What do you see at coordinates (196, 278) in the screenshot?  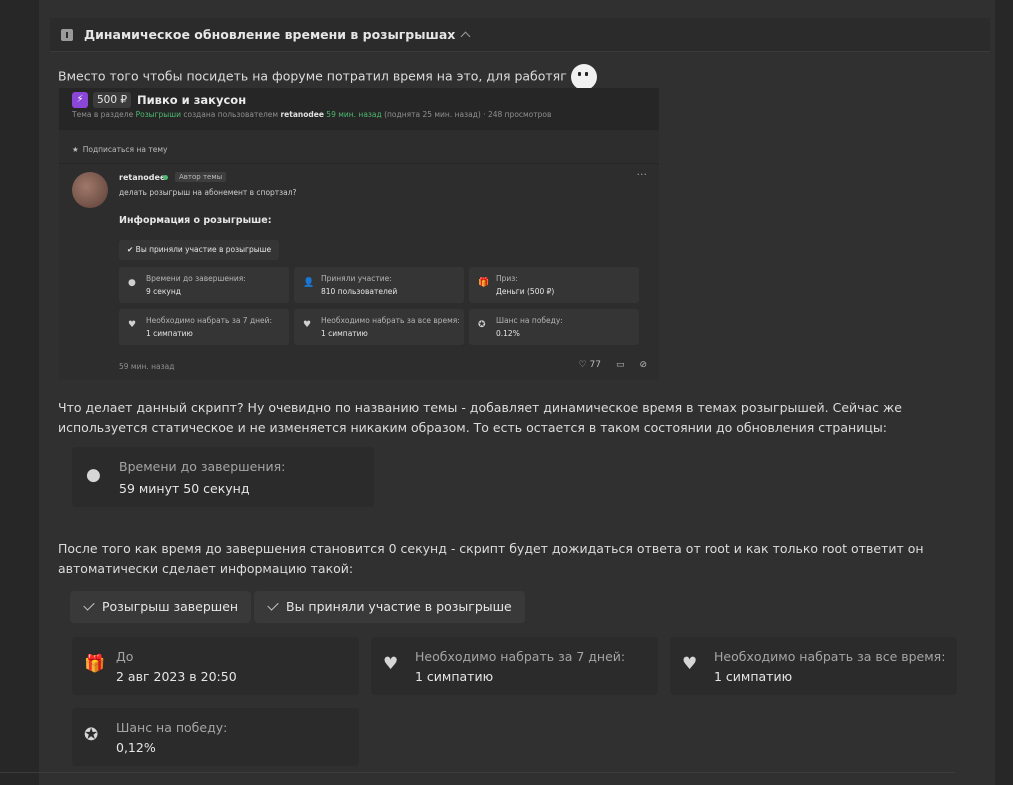 I see `cell-label: Времени до завершения:` at bounding box center [196, 278].